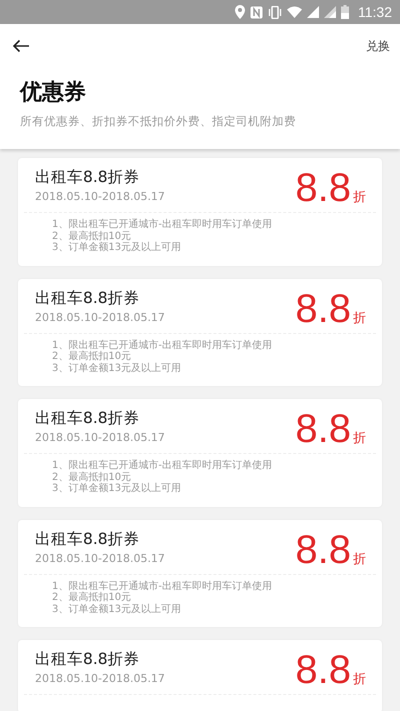 This screenshot has height=711, width=400. Describe the element at coordinates (345, 12) in the screenshot. I see `battery-icon` at that location.